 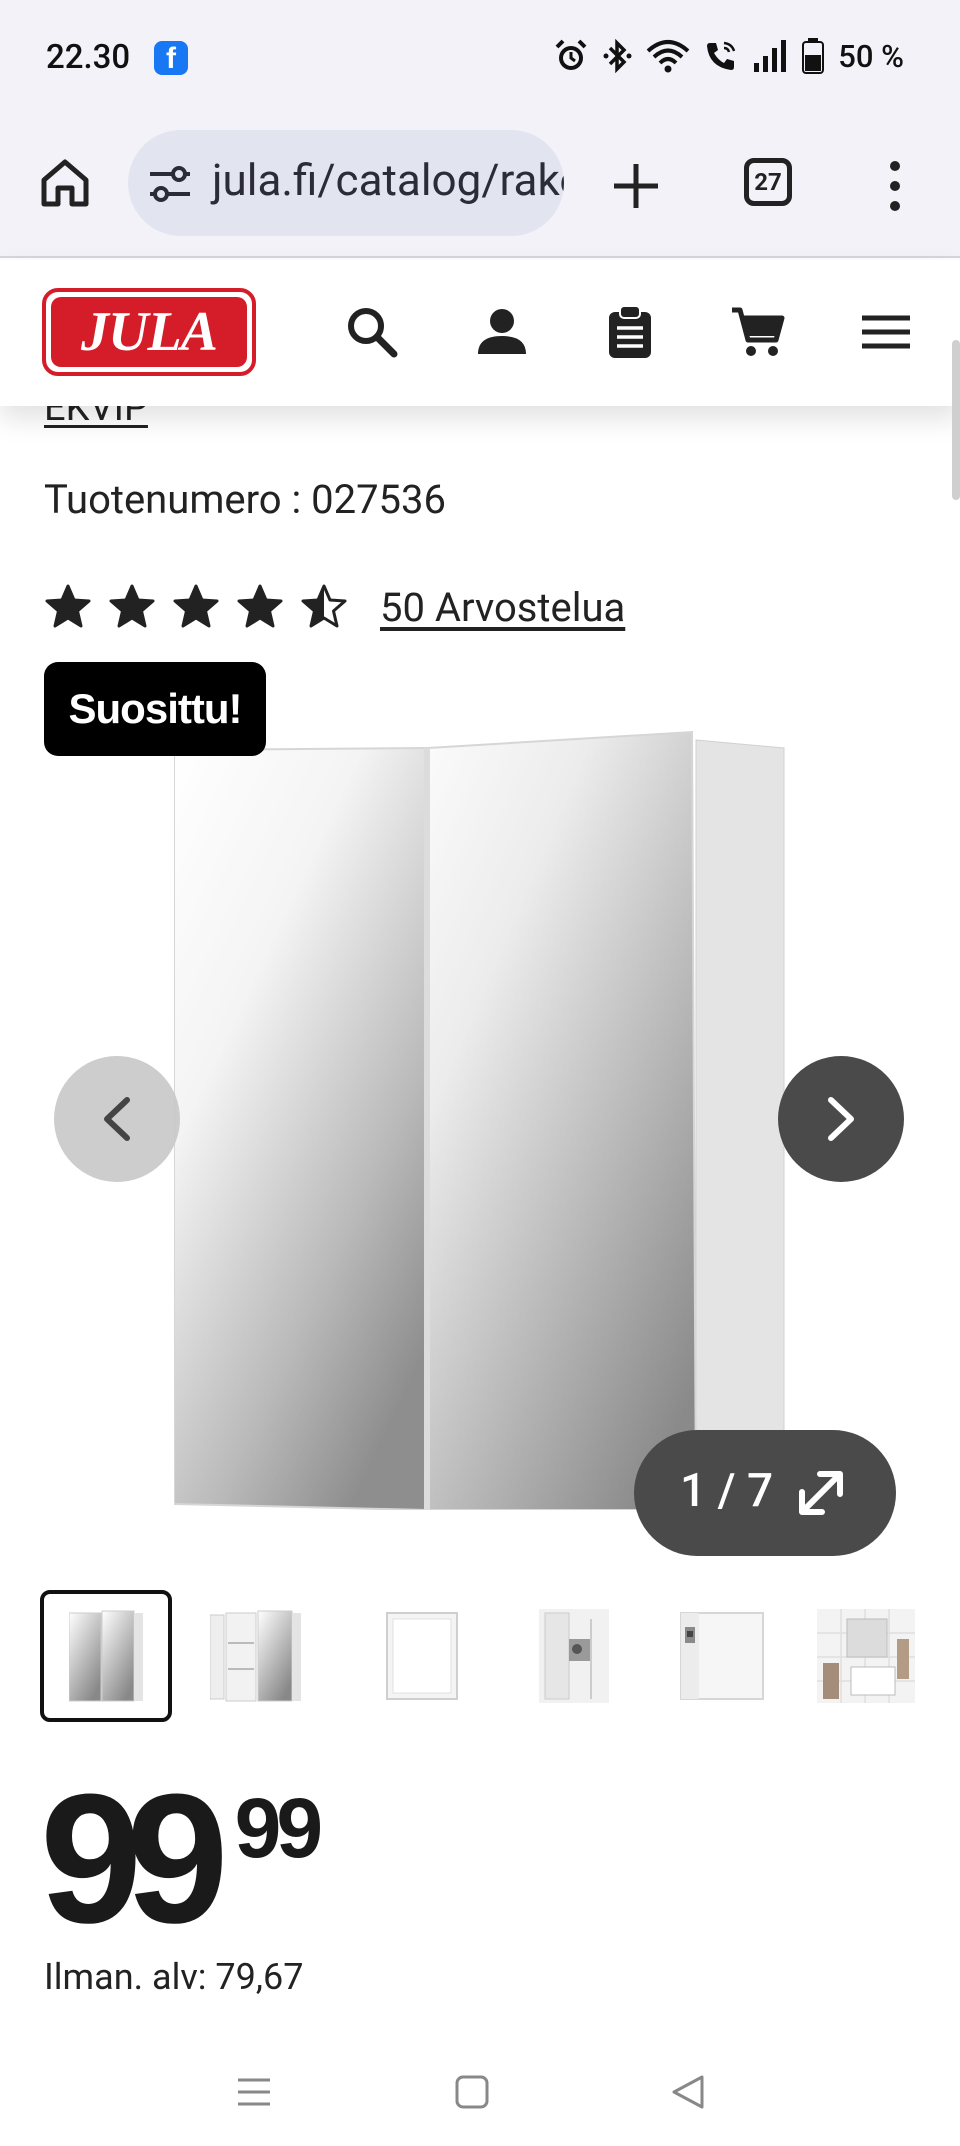 What do you see at coordinates (155, 709) in the screenshot?
I see `popular-badge: Suosittu!` at bounding box center [155, 709].